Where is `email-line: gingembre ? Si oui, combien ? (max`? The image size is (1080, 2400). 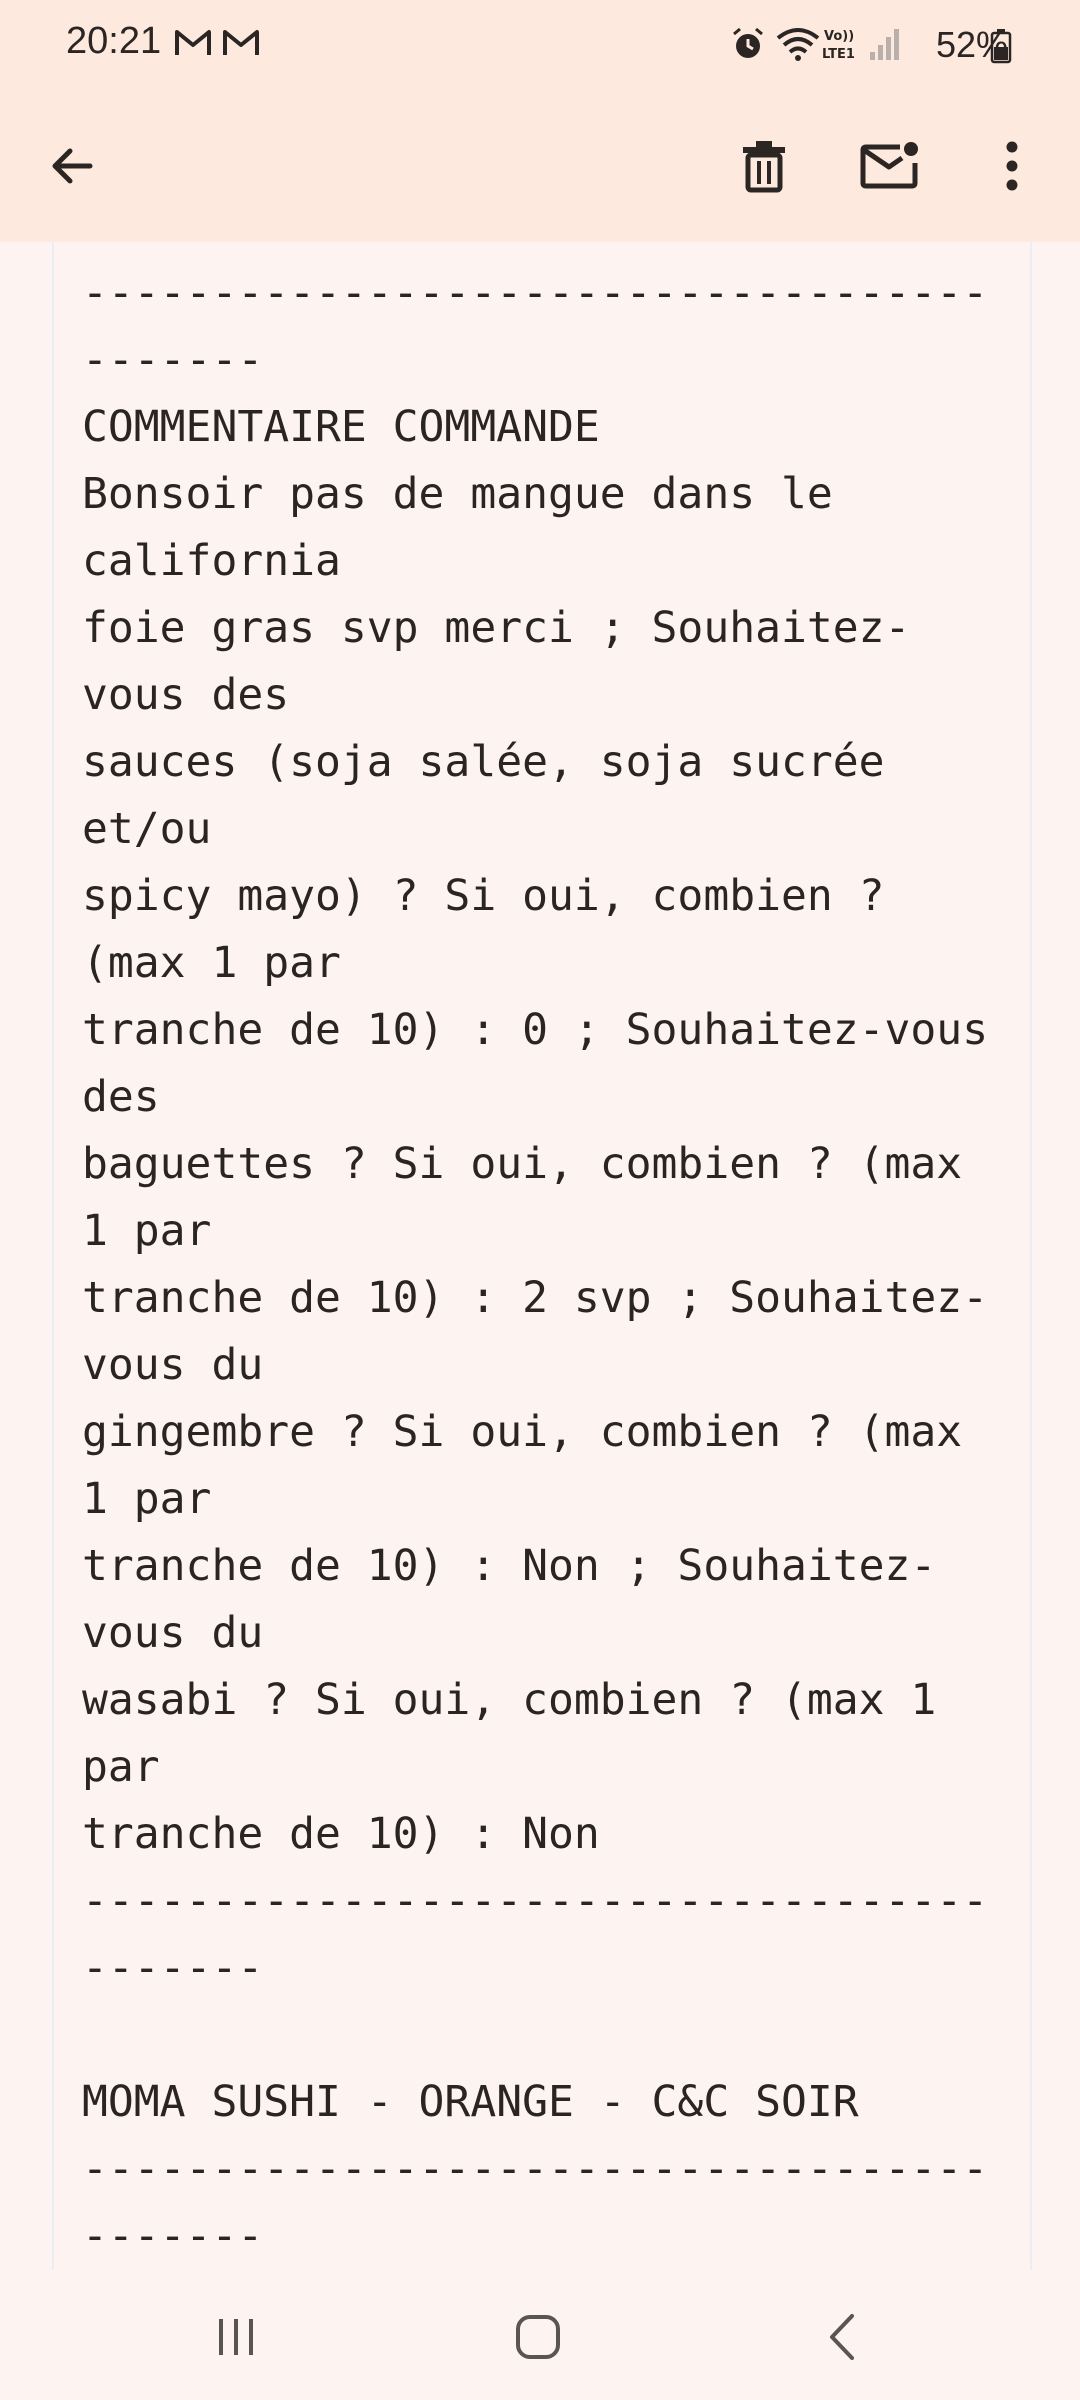
email-line: gingembre ? Si oui, combien ? (max is located at coordinates (522, 1432).